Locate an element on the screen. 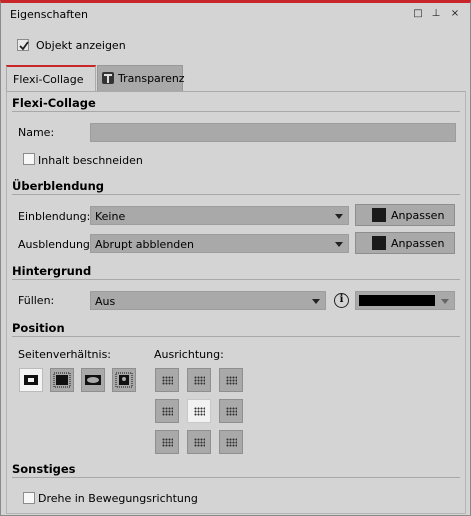 The width and height of the screenshot is (471, 516). color-picker is located at coordinates (405, 300).